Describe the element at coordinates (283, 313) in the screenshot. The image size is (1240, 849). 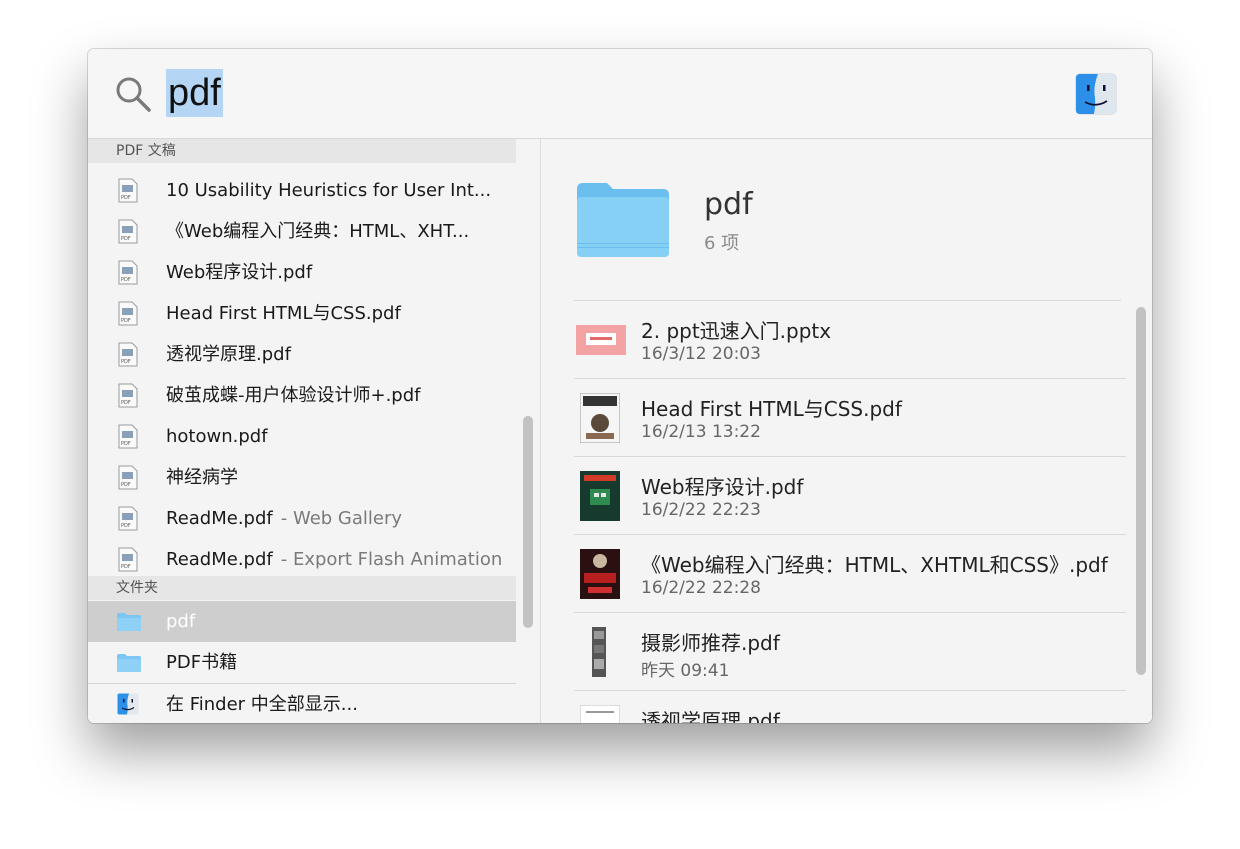
I see `result-label: Head First HTML与CSS.pdf` at that location.